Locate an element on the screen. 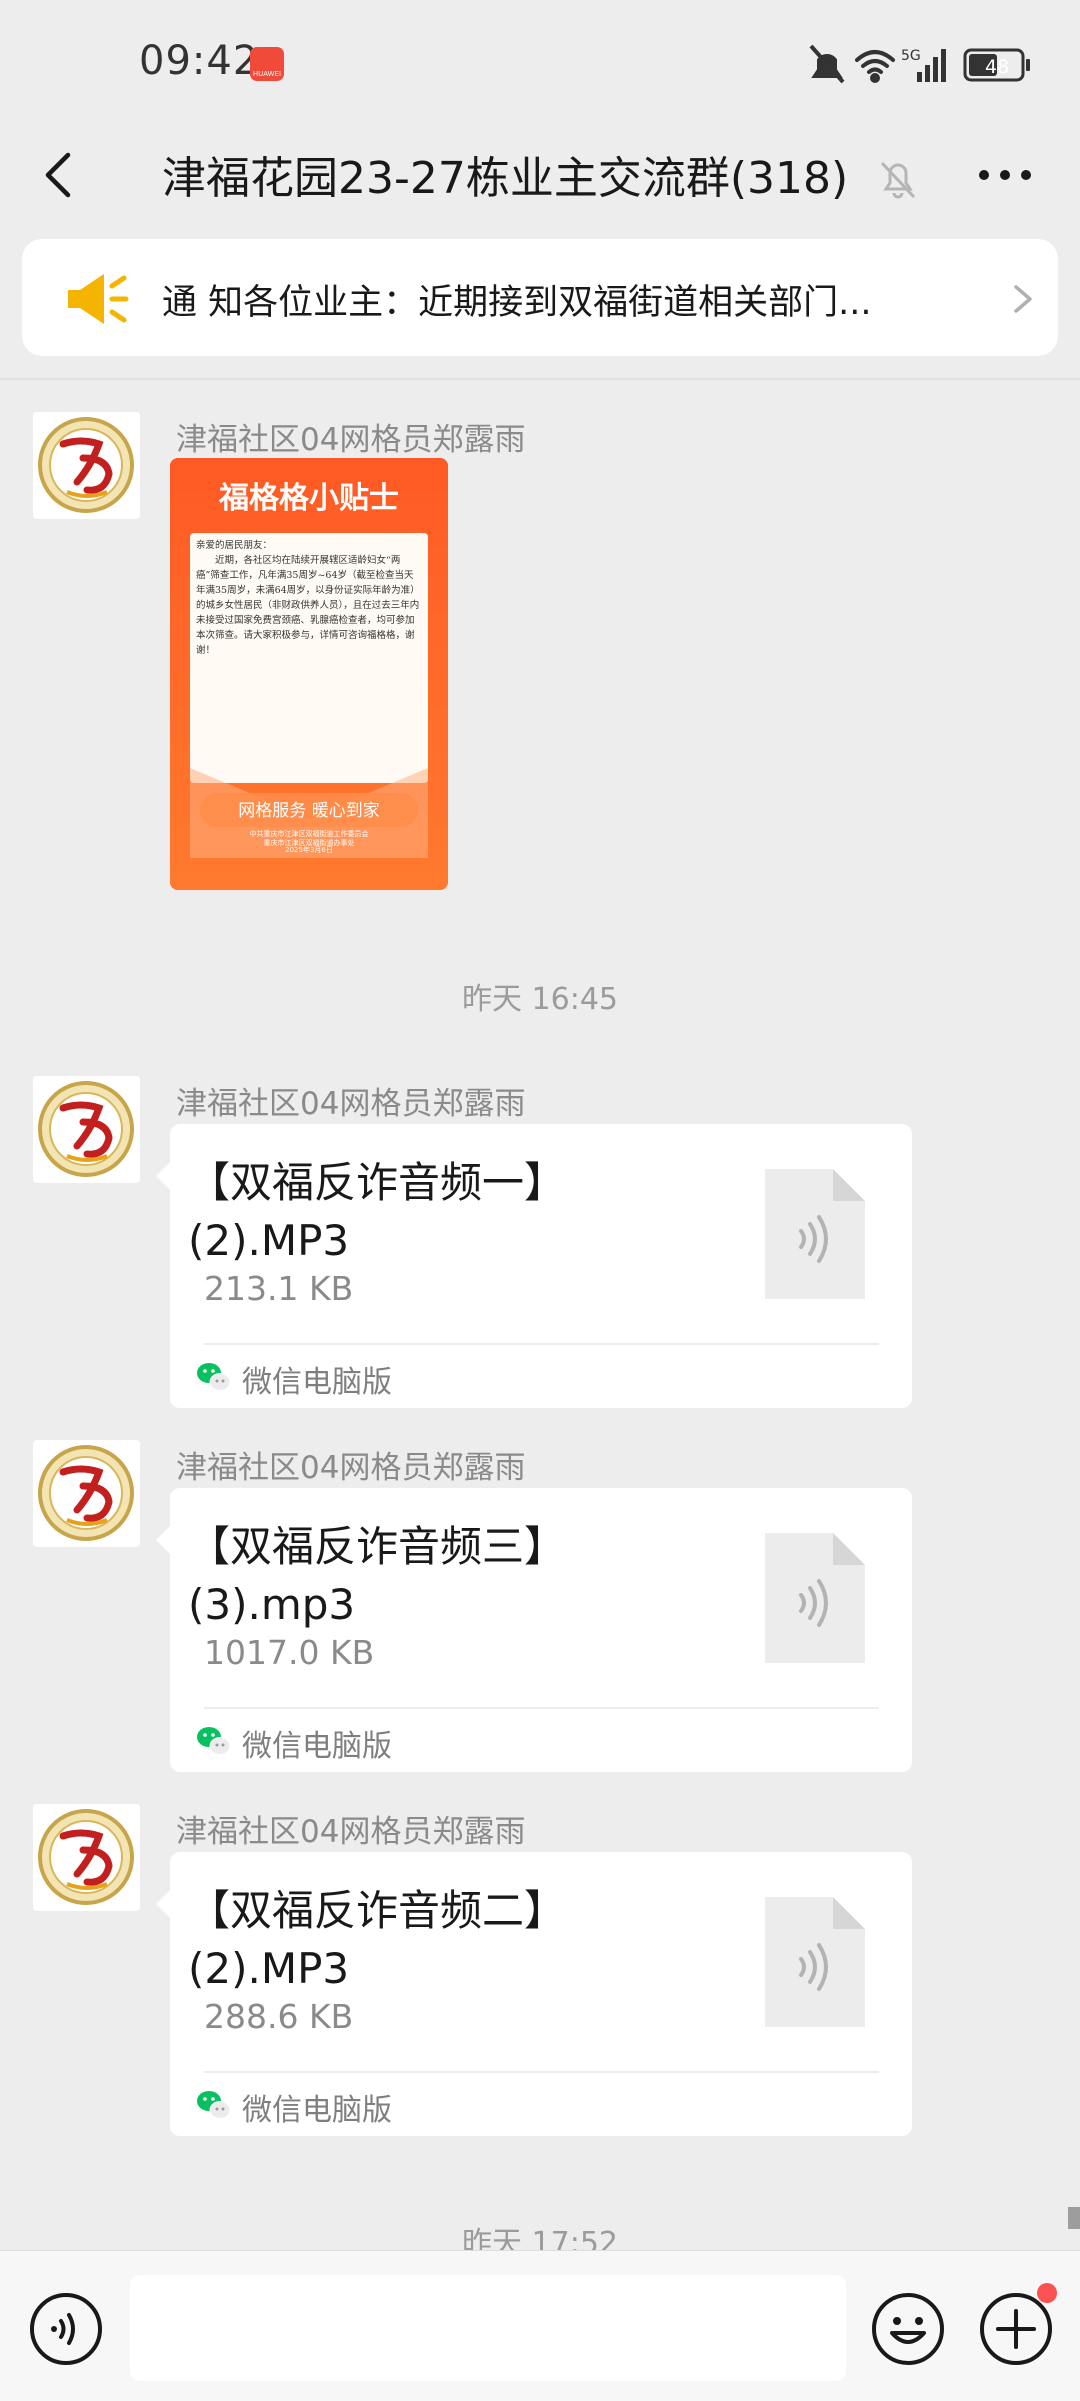 The width and height of the screenshot is (1080, 2401). chat-input-bar is located at coordinates (540, 2325).